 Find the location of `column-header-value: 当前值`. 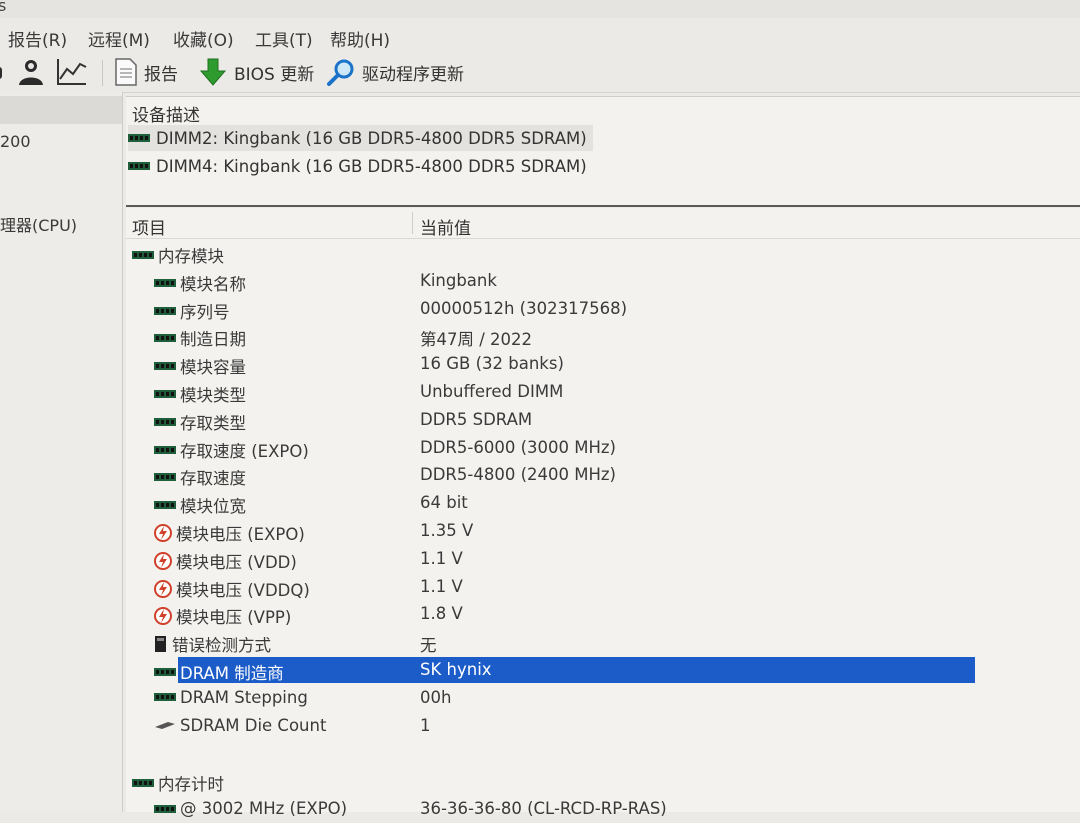

column-header-value: 当前值 is located at coordinates (445, 226).